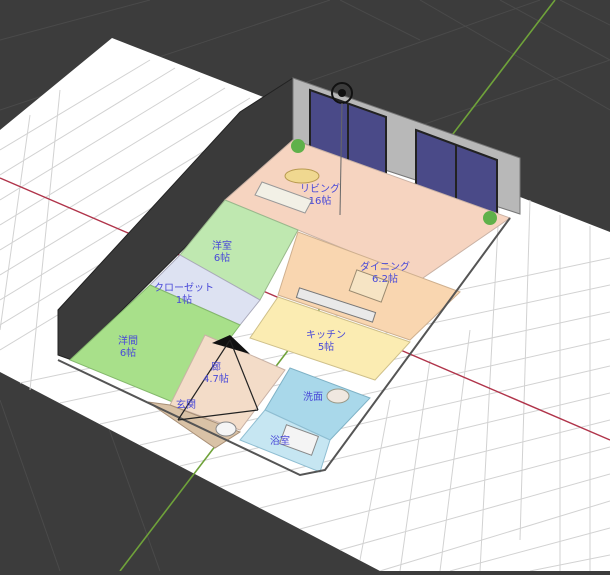 This screenshot has height=575, width=610. Describe the element at coordinates (186, 405) in the screenshot. I see `label-entrance: 玄関` at that location.